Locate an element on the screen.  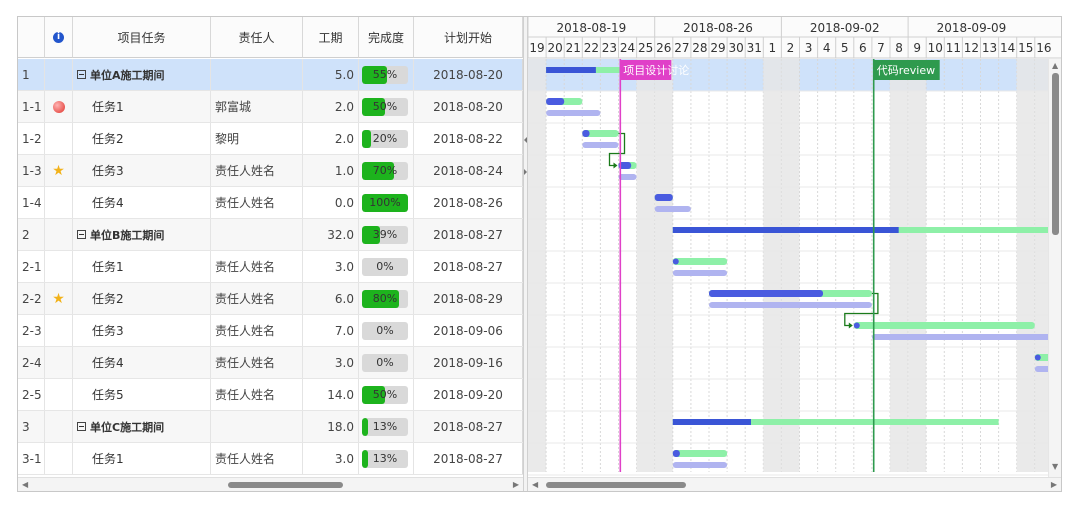
progress-cell: 80% is located at coordinates (386, 298).